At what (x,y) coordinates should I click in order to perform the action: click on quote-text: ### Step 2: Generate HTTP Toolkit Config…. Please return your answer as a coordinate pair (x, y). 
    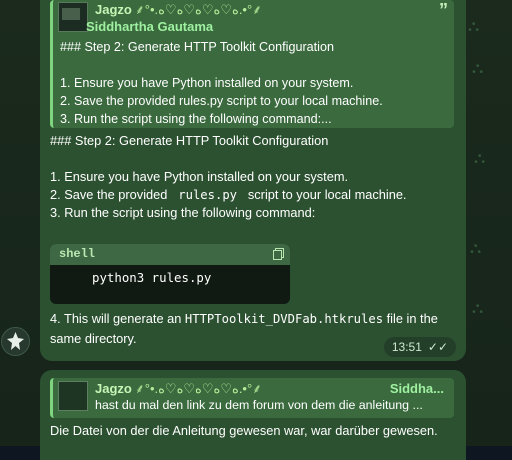
    Looking at the image, I should click on (221, 83).